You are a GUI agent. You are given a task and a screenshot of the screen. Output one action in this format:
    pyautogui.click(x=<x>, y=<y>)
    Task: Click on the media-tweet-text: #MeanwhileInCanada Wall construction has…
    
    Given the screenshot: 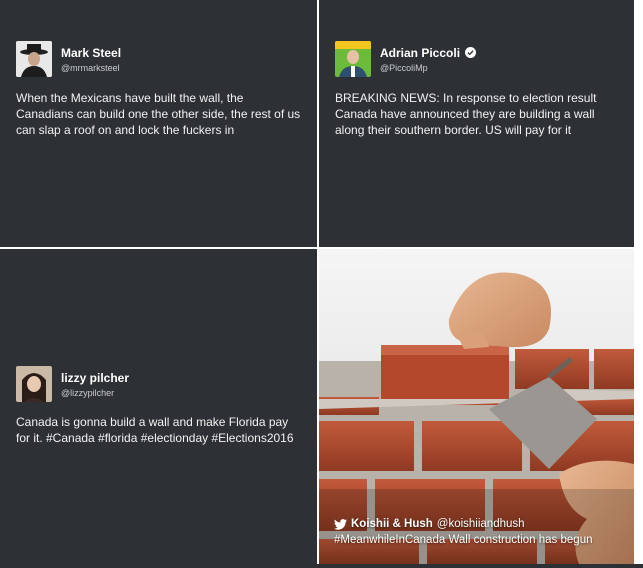 What is the action you would take?
    pyautogui.click(x=463, y=540)
    